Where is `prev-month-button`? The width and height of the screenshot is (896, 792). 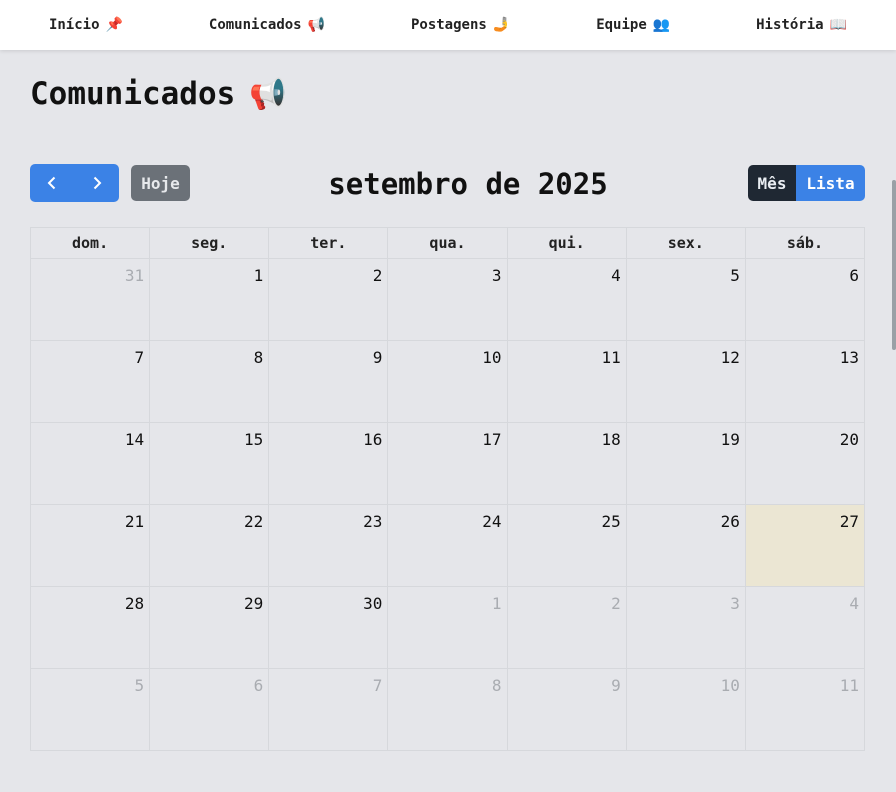
prev-month-button is located at coordinates (52, 183).